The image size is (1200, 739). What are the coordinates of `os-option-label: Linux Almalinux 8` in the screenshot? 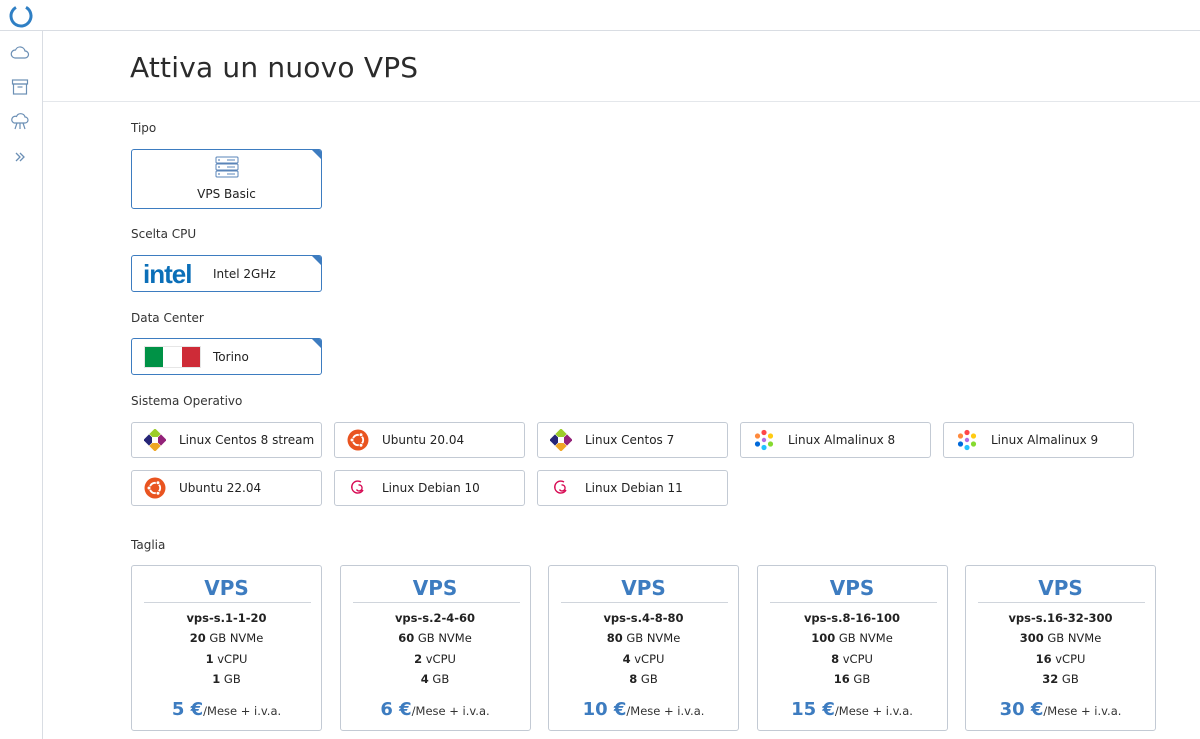 It's located at (842, 440).